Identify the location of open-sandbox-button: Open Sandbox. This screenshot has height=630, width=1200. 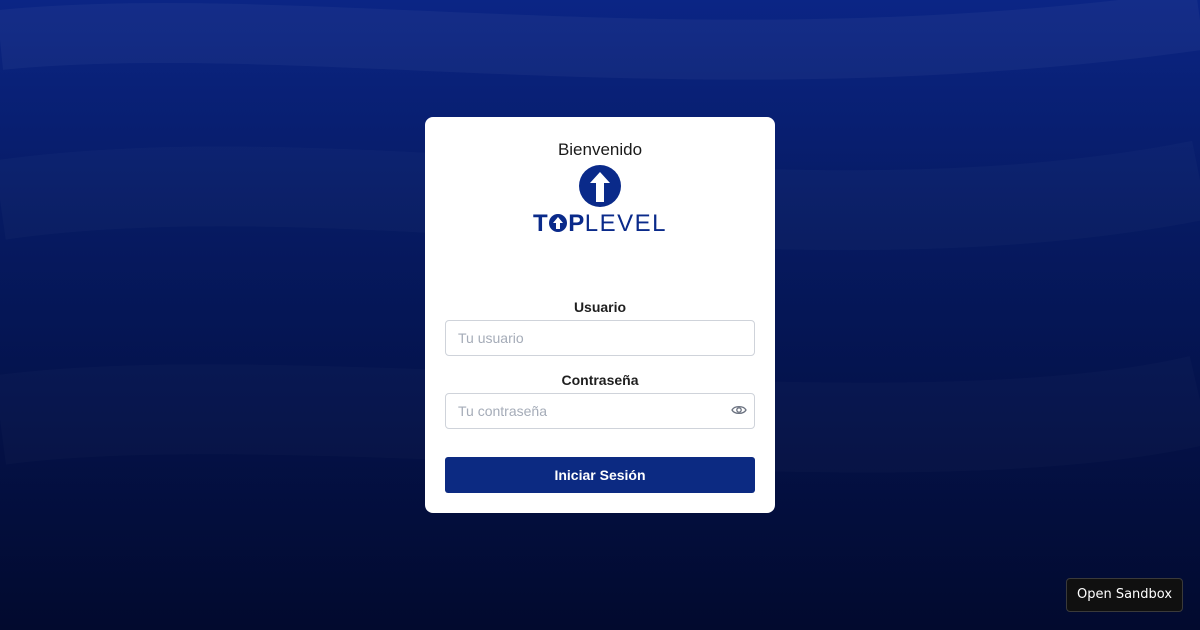
(1124, 595).